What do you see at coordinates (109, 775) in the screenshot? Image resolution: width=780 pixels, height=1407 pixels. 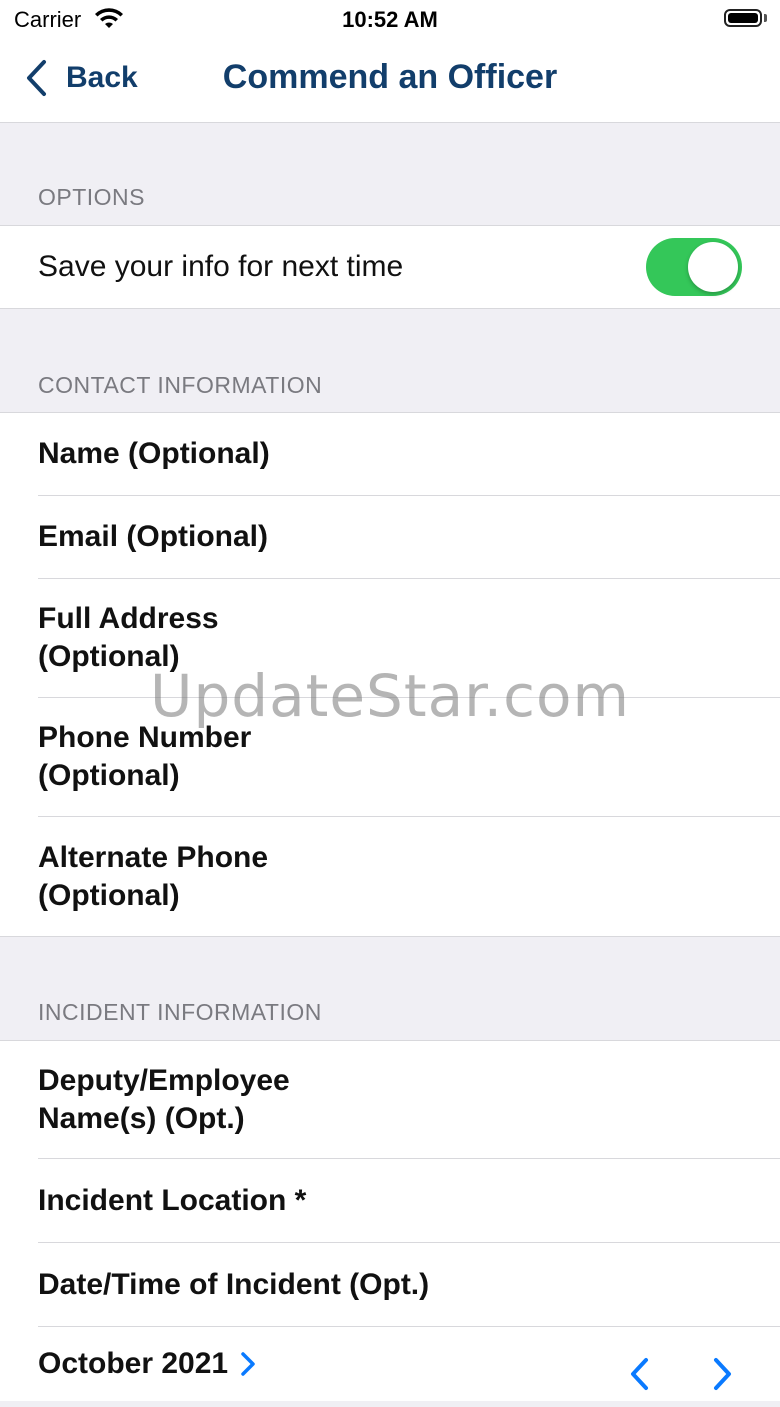 I see `phone-label-line2: (Optional)` at bounding box center [109, 775].